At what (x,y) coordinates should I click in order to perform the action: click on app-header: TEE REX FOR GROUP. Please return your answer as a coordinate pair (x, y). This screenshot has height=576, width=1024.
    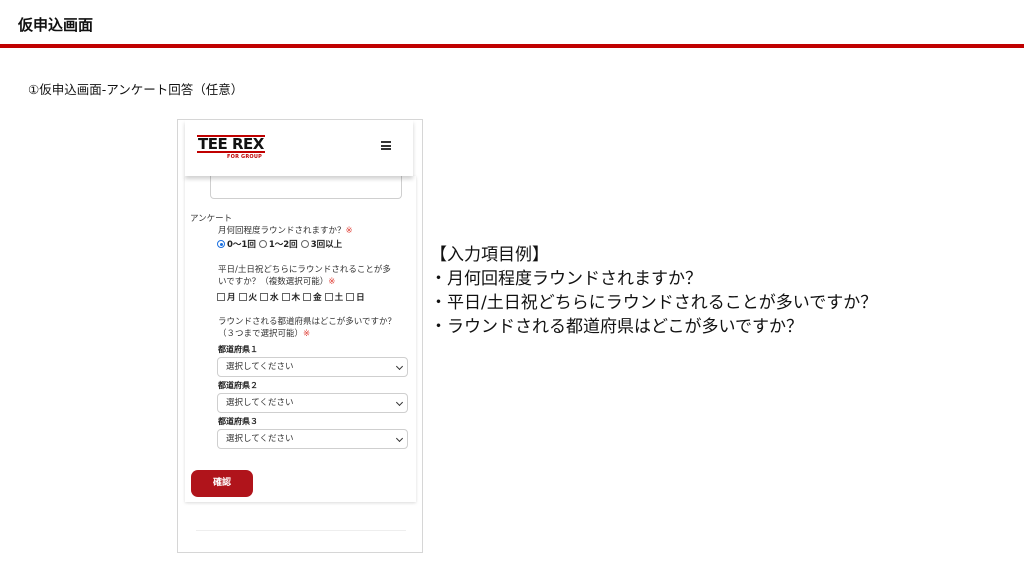
    Looking at the image, I should click on (299, 148).